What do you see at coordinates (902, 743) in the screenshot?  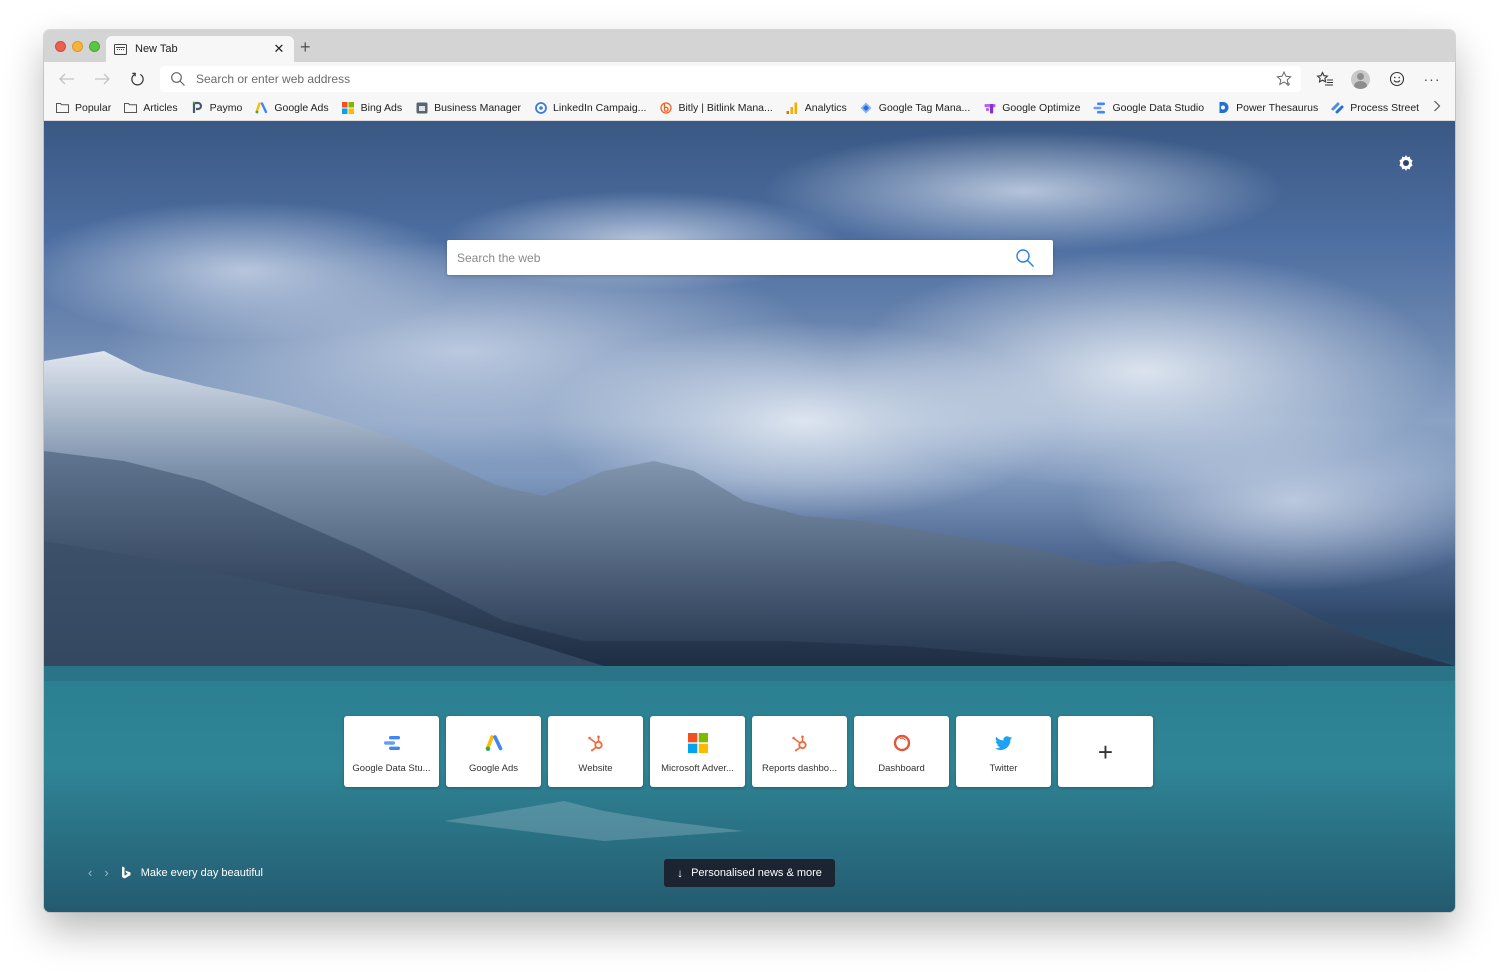 I see `dashboard-ring-icon` at bounding box center [902, 743].